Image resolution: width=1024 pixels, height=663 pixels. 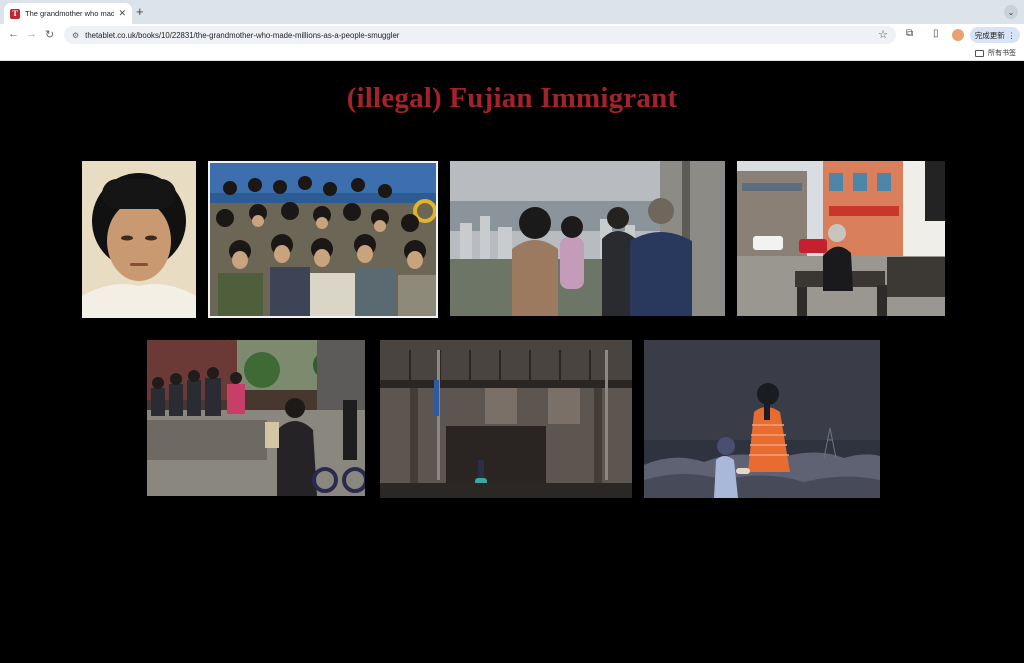 What do you see at coordinates (323, 239) in the screenshot?
I see `boat-crowd-photo` at bounding box center [323, 239].